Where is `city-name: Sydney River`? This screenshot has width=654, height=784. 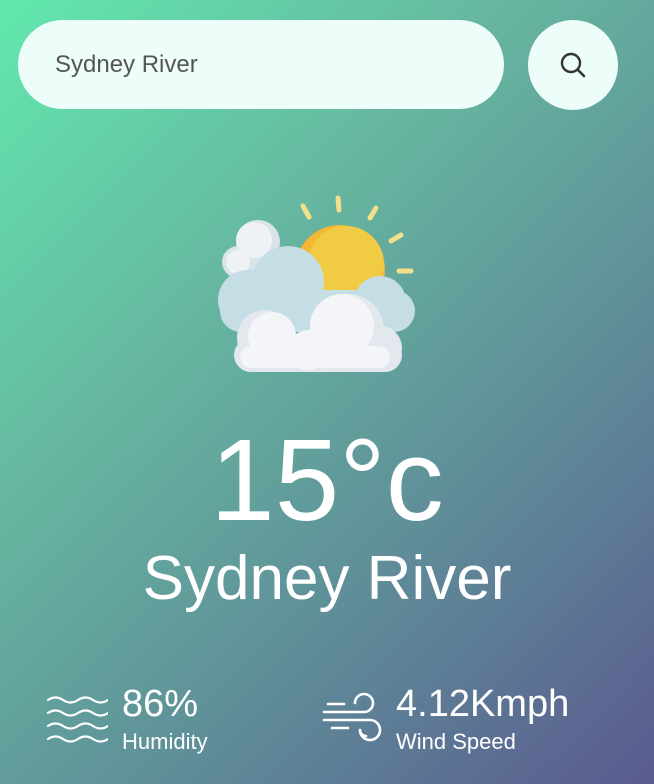
city-name: Sydney River is located at coordinates (327, 578).